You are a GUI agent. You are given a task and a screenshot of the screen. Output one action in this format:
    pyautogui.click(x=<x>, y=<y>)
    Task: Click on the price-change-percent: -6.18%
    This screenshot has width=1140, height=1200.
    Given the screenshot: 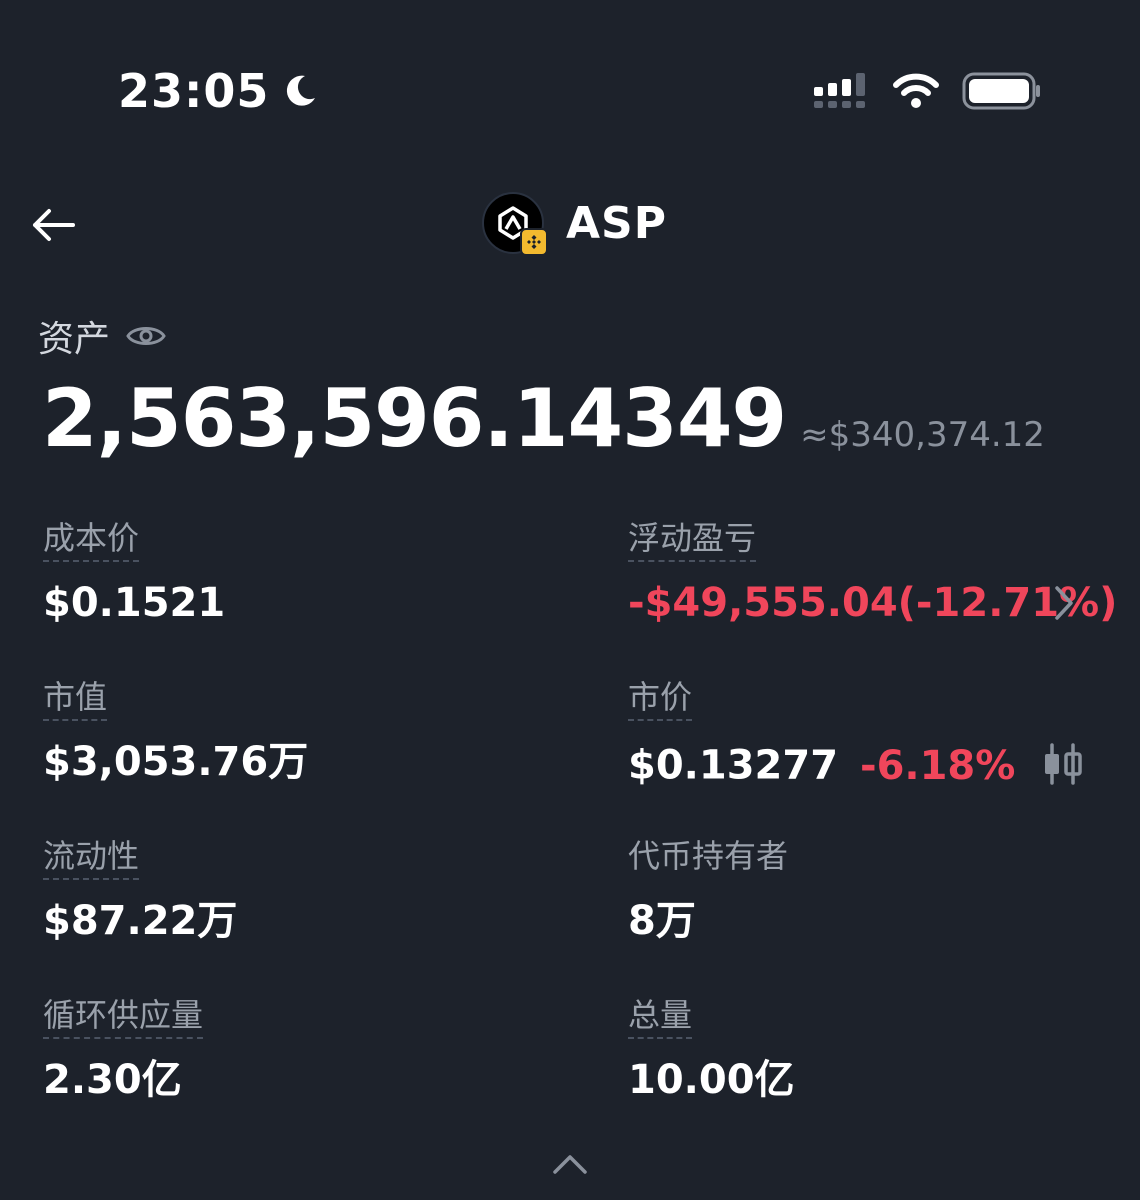 What is the action you would take?
    pyautogui.click(x=937, y=765)
    